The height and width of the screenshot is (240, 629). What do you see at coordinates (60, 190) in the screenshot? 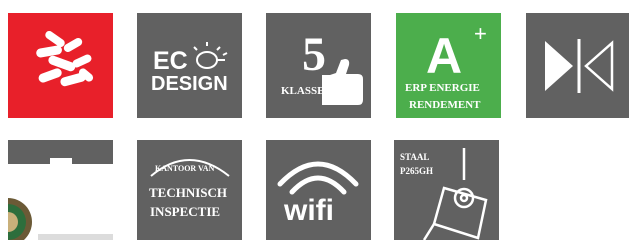
I see `product-photo-tile` at bounding box center [60, 190].